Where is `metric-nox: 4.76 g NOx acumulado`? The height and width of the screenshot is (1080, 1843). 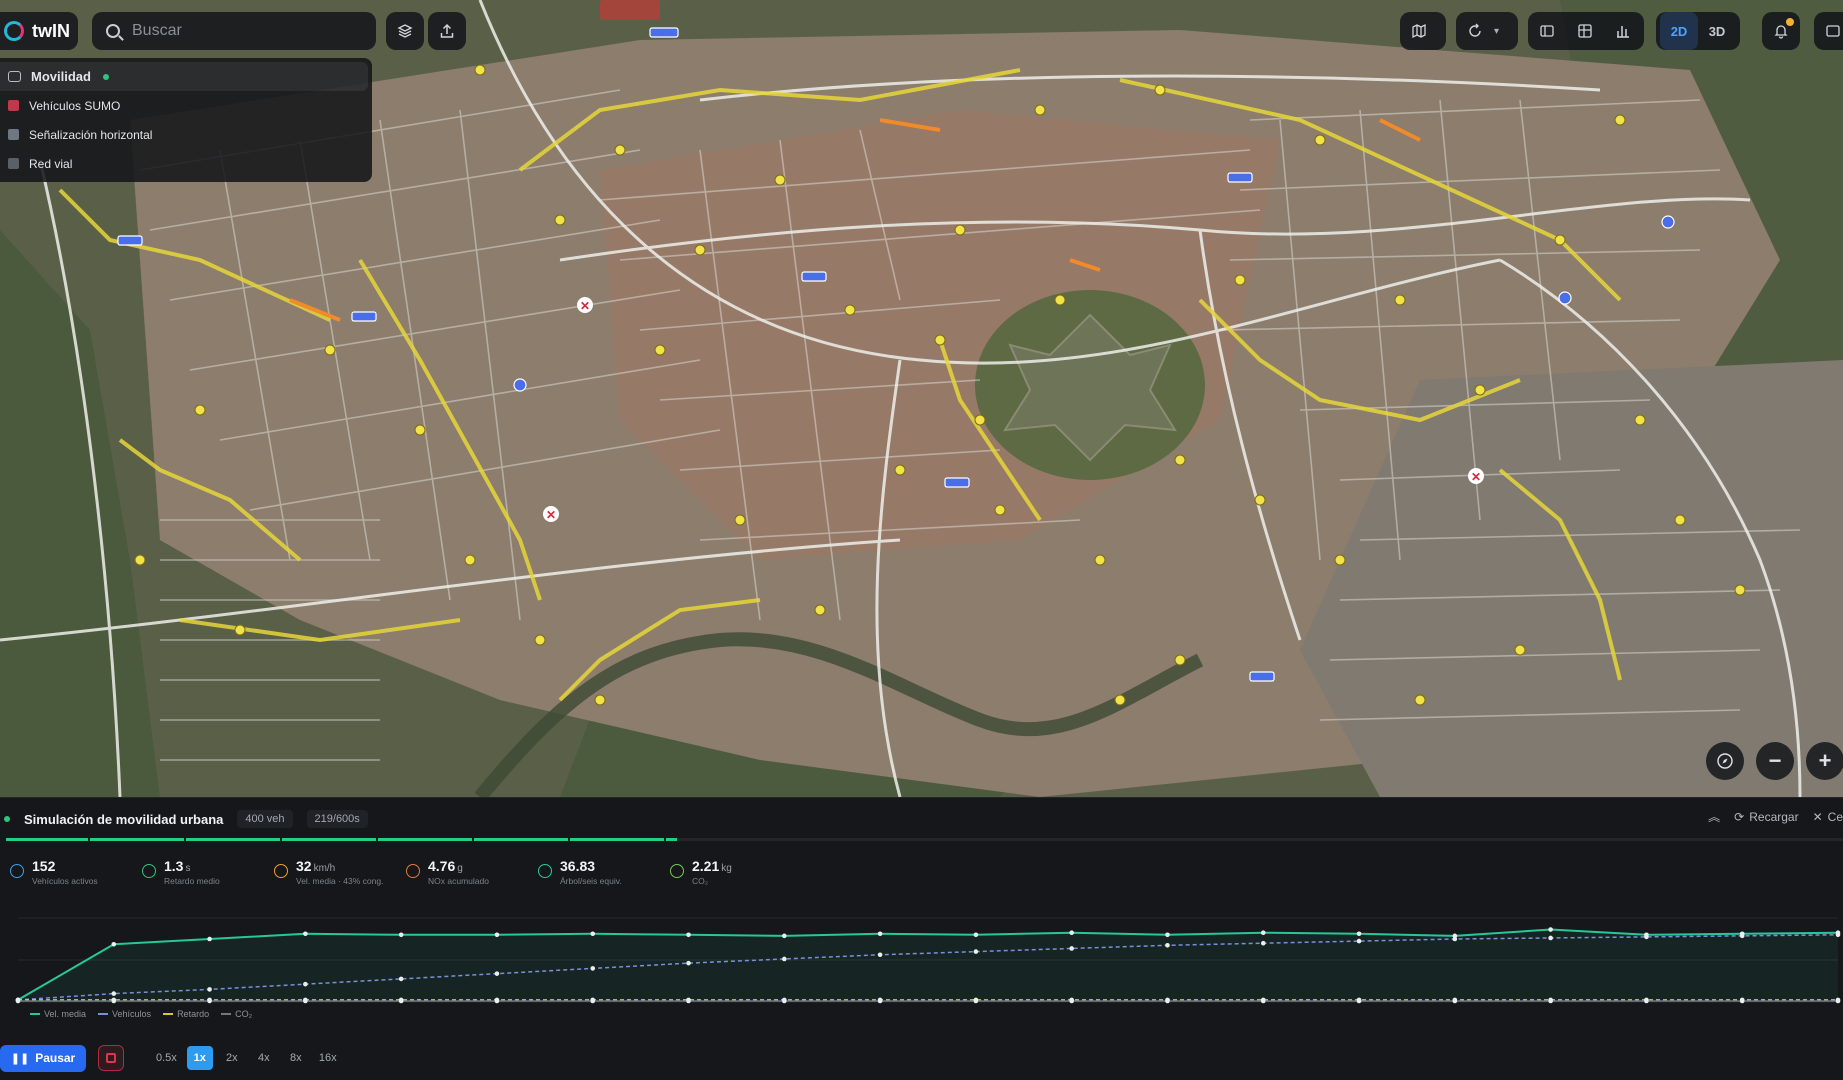 metric-nox: 4.76 g NOx acumulado is located at coordinates (462, 878).